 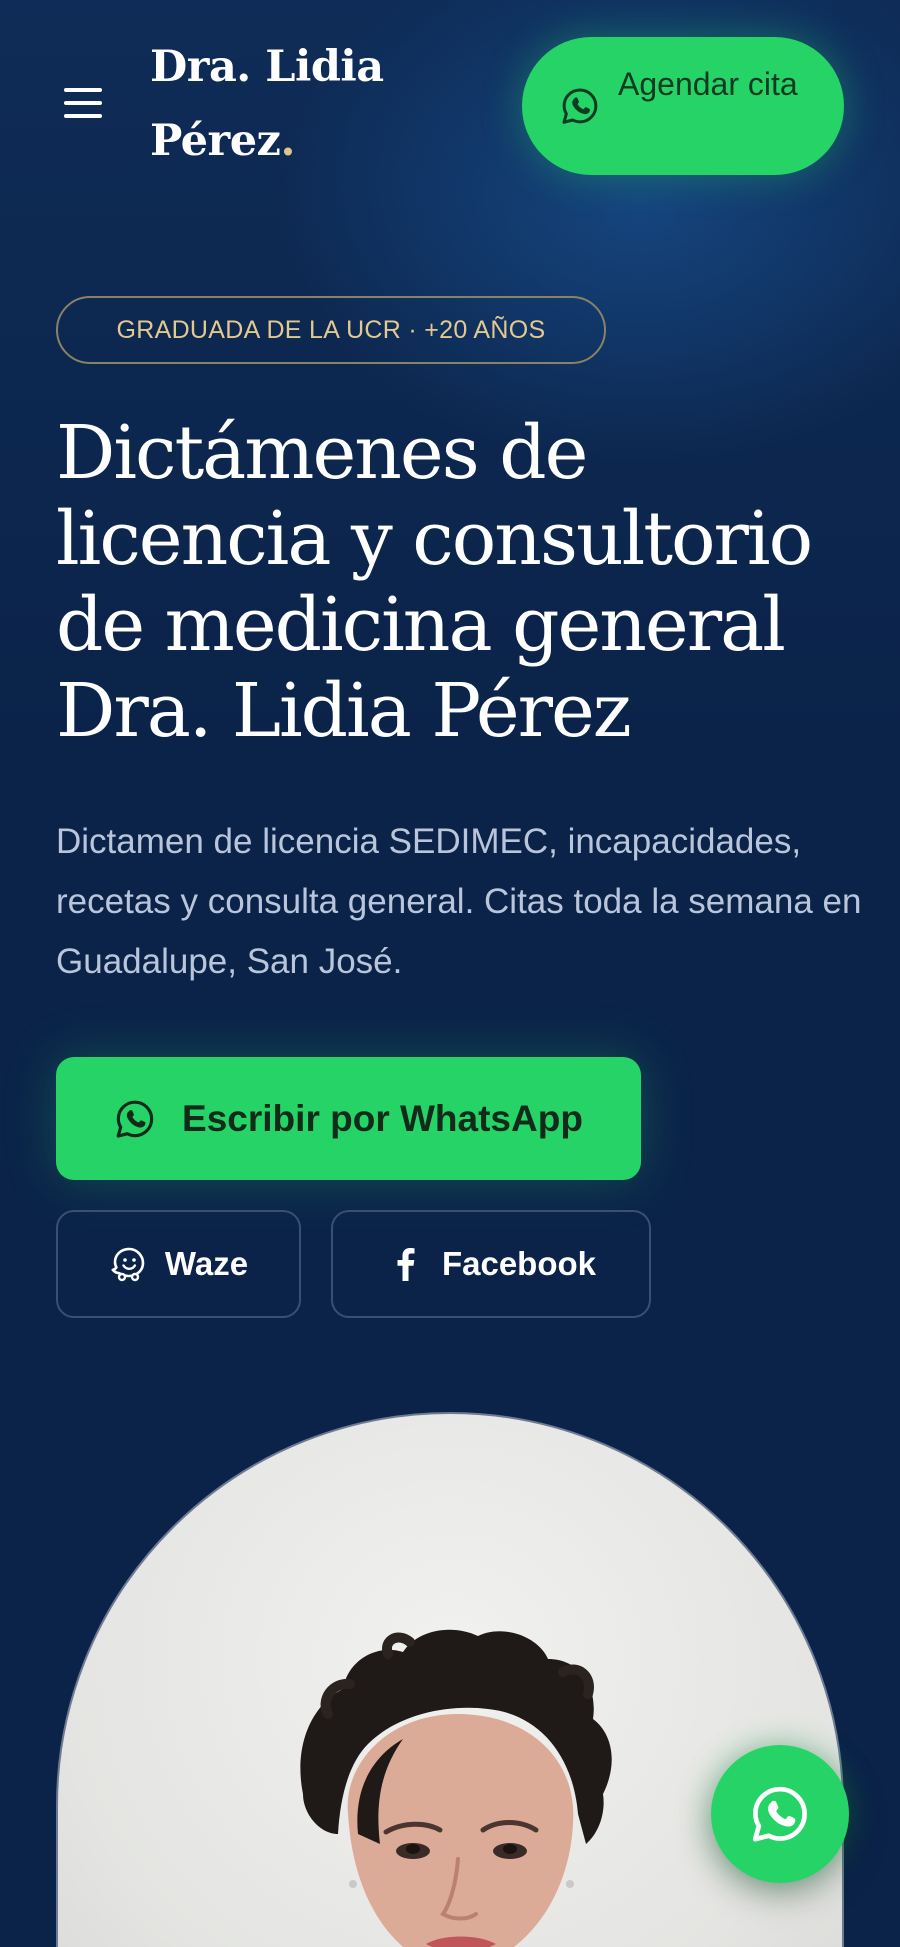 I want to click on site-header: Dra. Lidia Pérez. Agendar cita, so click(x=450, y=105).